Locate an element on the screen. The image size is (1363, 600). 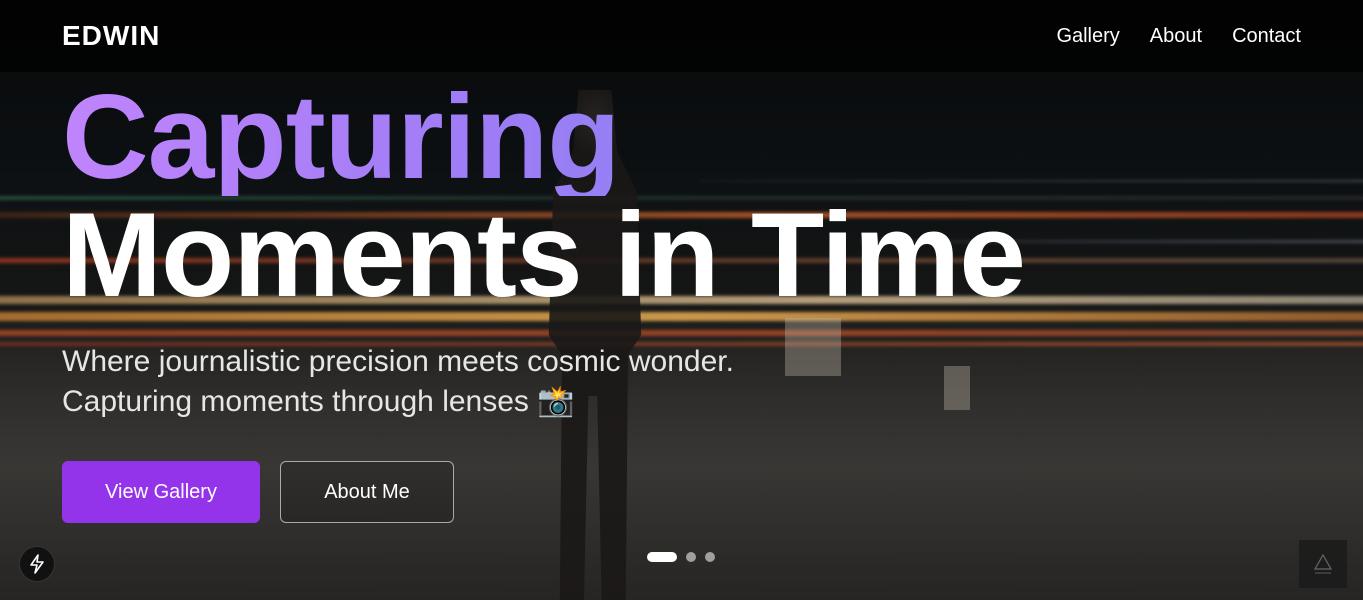
hero-buttons: View Gallery About Me is located at coordinates (258, 492).